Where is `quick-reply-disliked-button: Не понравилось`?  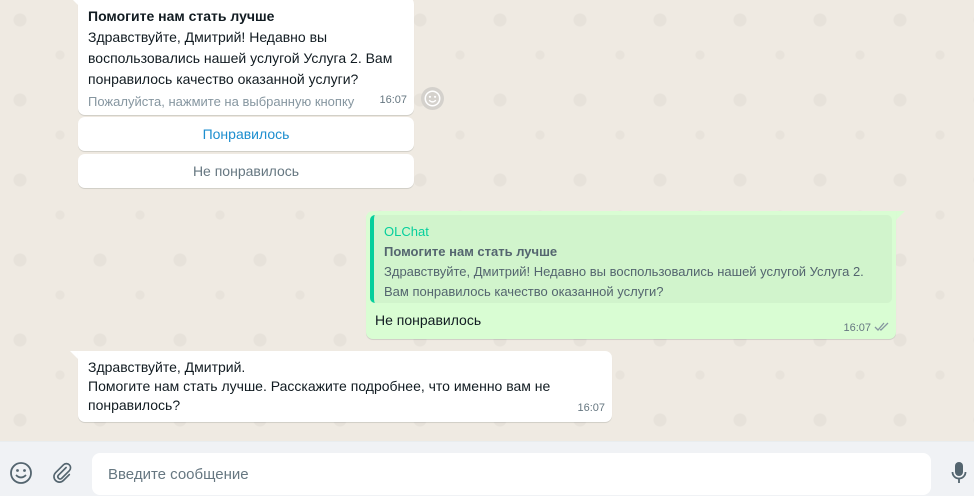 quick-reply-disliked-button: Не понравилось is located at coordinates (246, 171).